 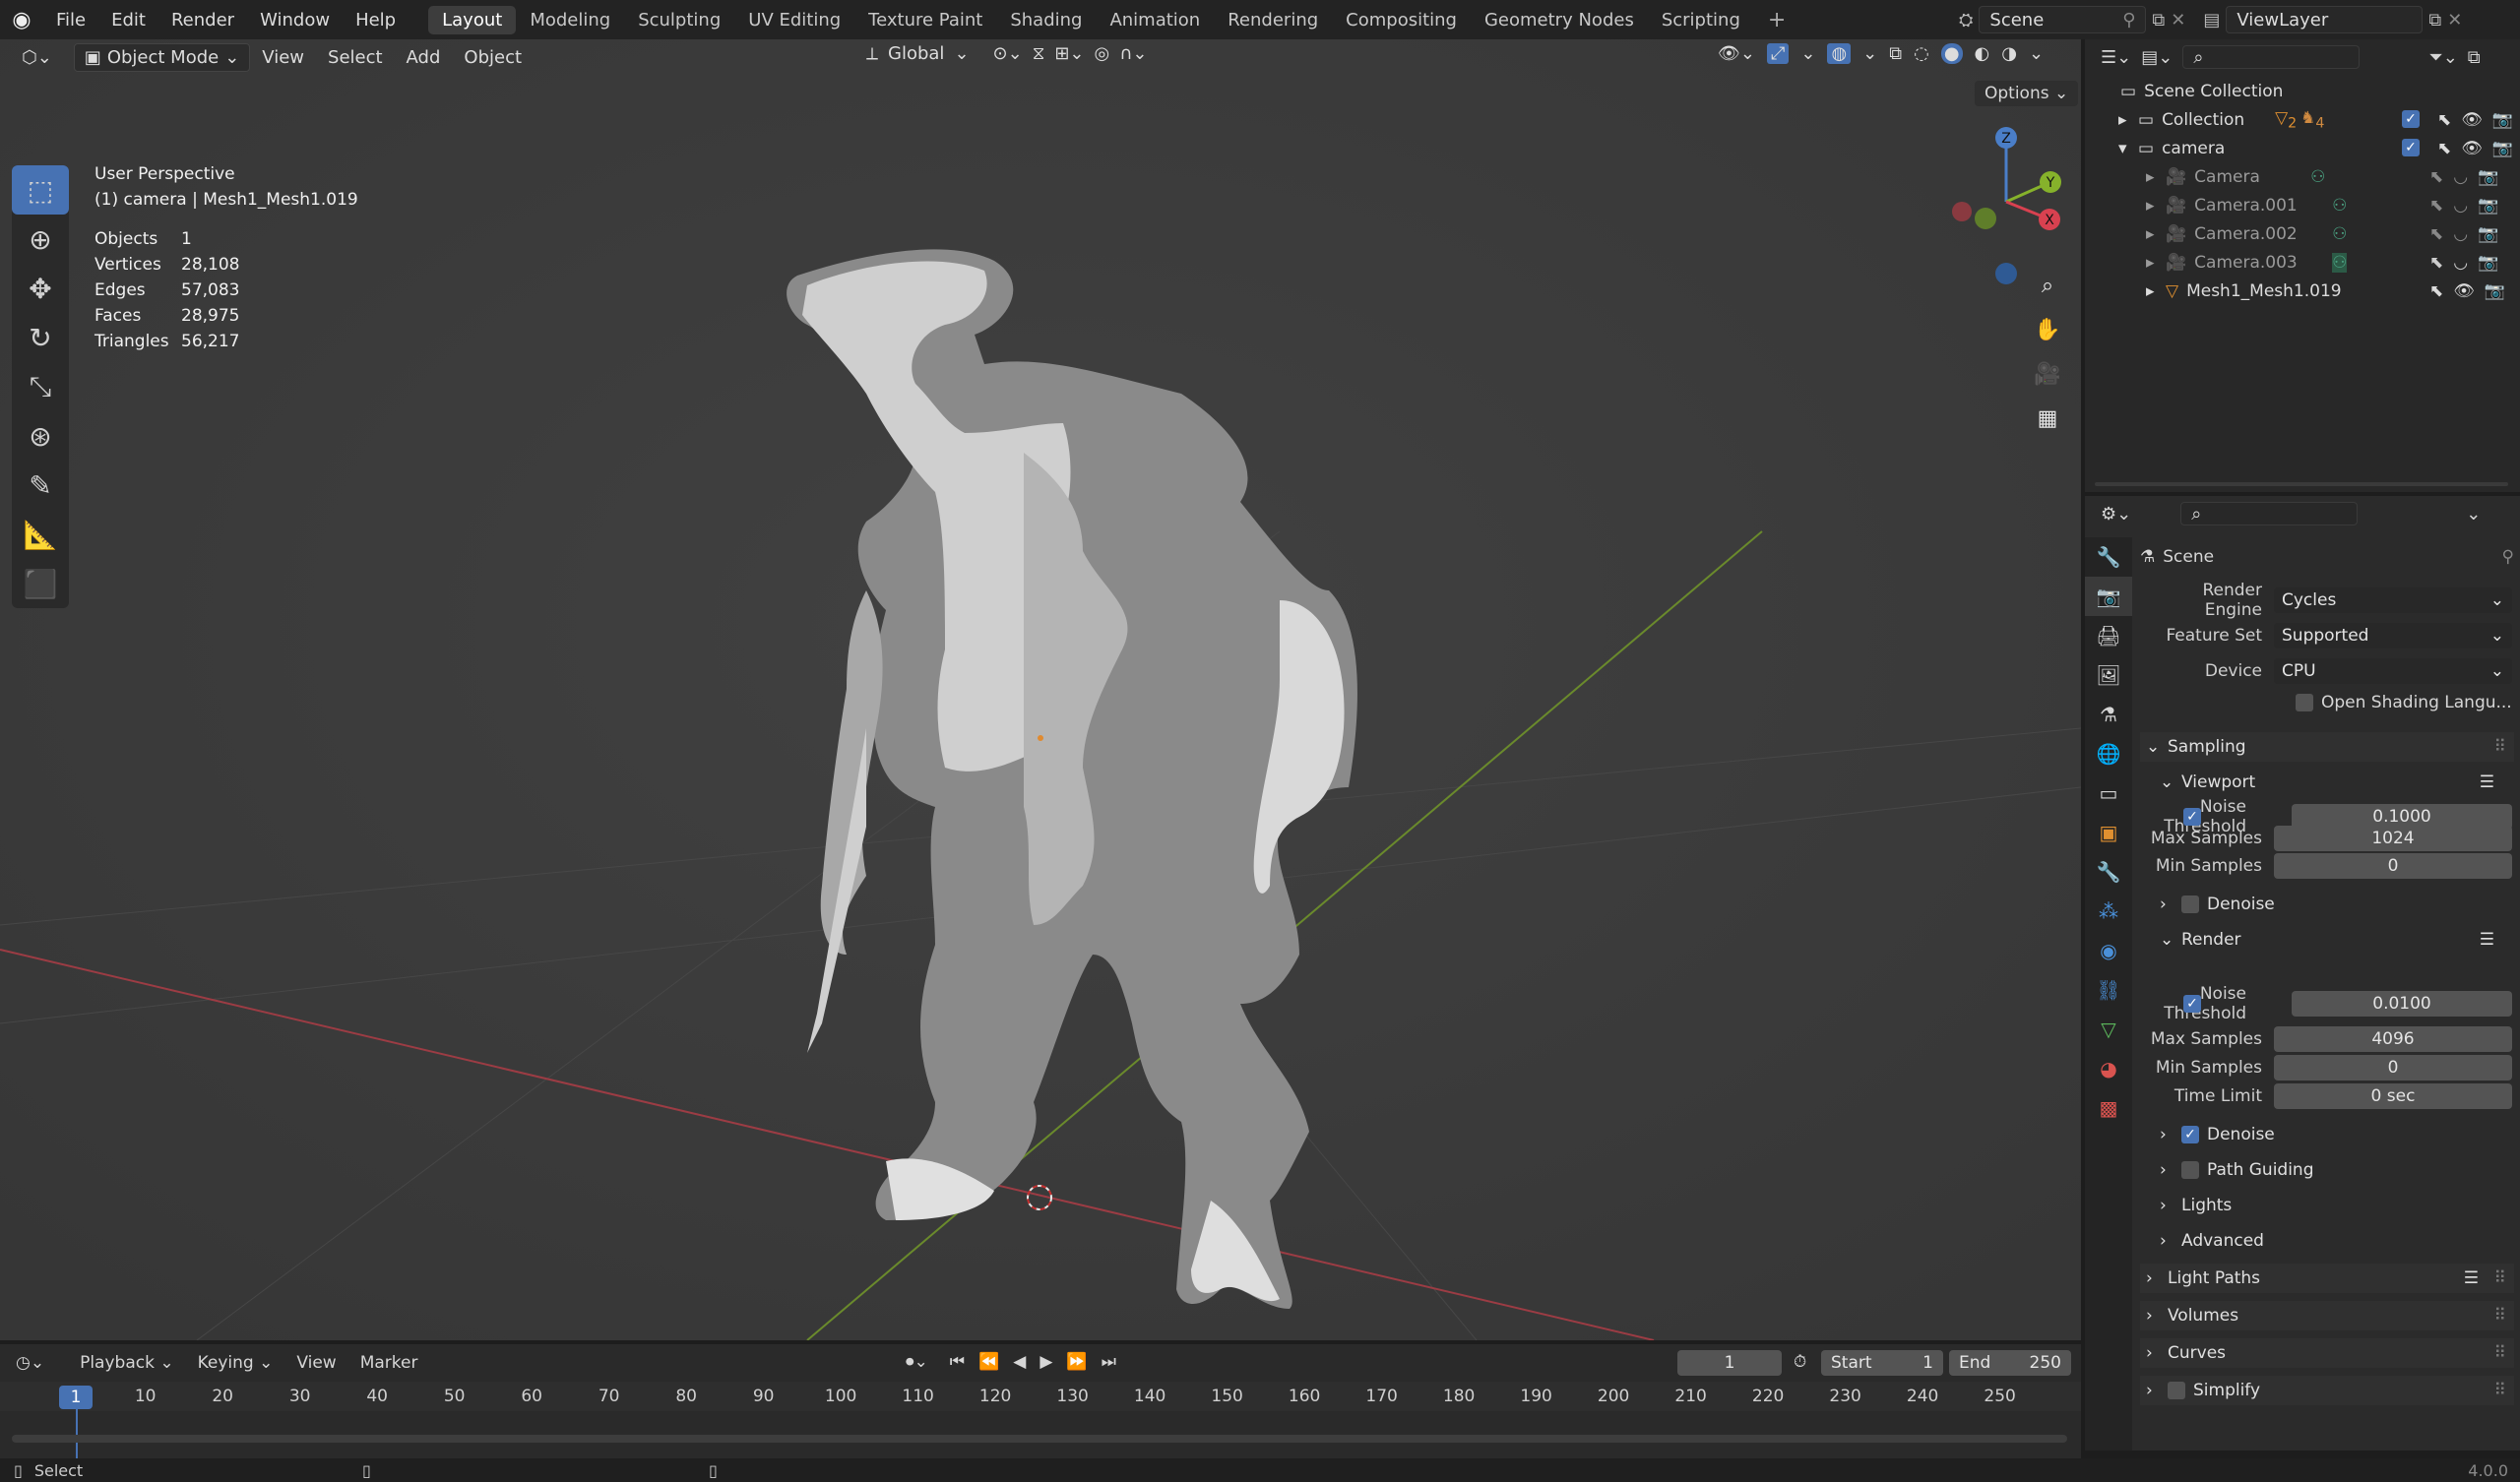 I want to click on timeline-editor-icon: ◷⌄, so click(x=30, y=1363).